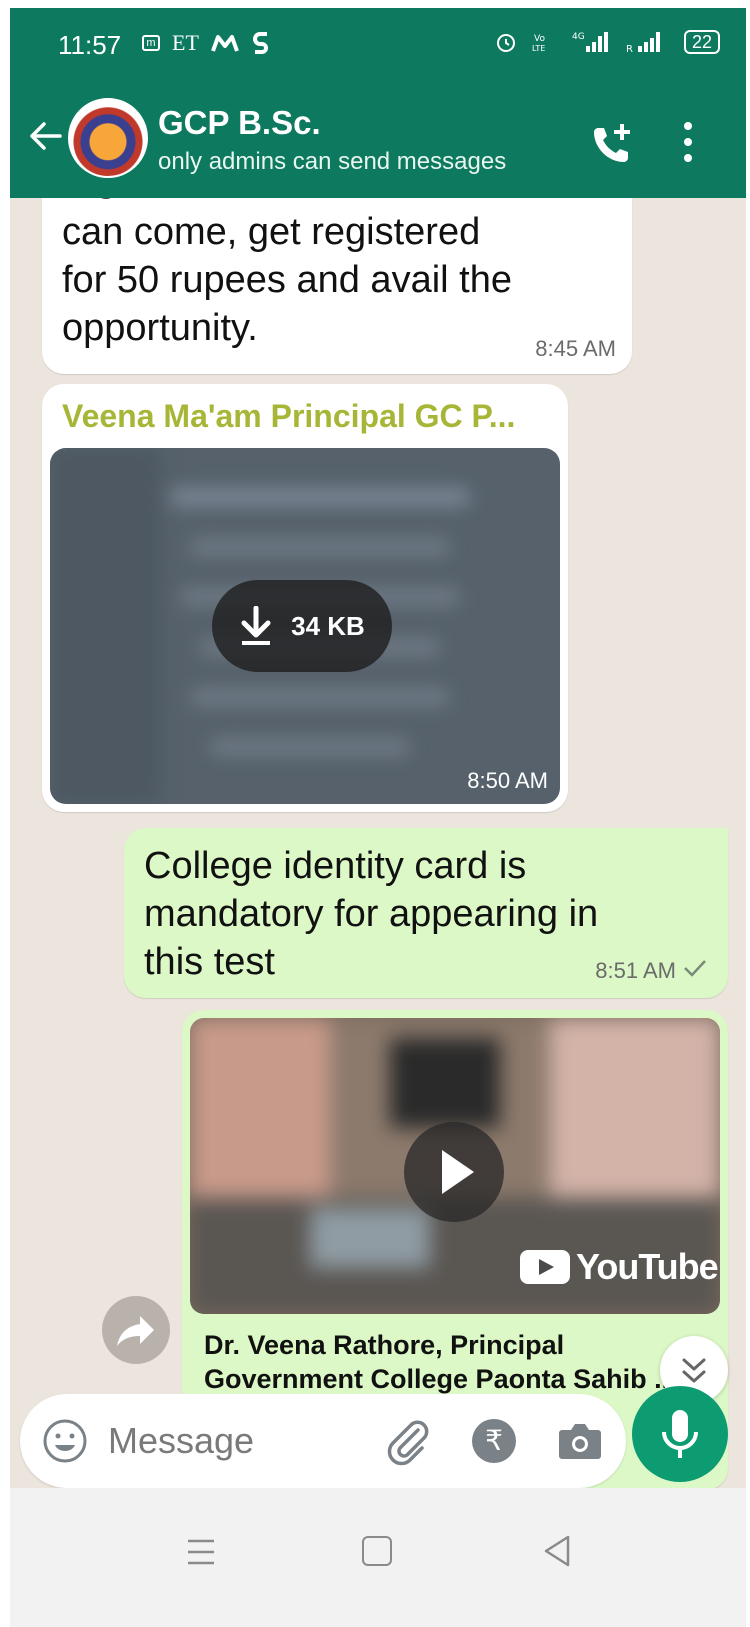  Describe the element at coordinates (233, 1441) in the screenshot. I see `message-input` at that location.